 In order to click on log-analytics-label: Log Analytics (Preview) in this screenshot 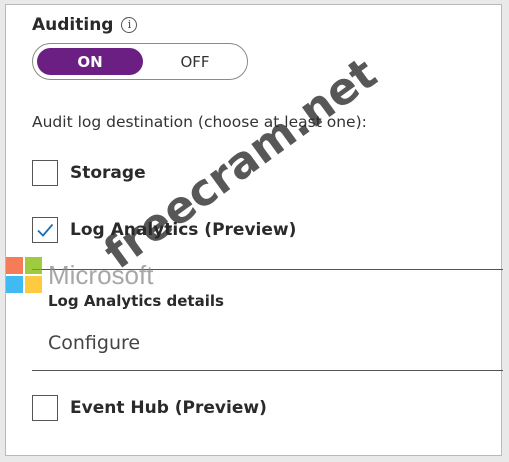, I will do `click(183, 230)`.